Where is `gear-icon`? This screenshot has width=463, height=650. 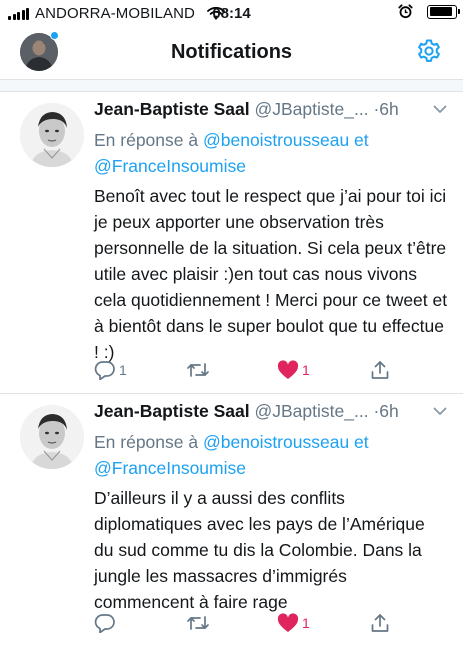 gear-icon is located at coordinates (429, 51).